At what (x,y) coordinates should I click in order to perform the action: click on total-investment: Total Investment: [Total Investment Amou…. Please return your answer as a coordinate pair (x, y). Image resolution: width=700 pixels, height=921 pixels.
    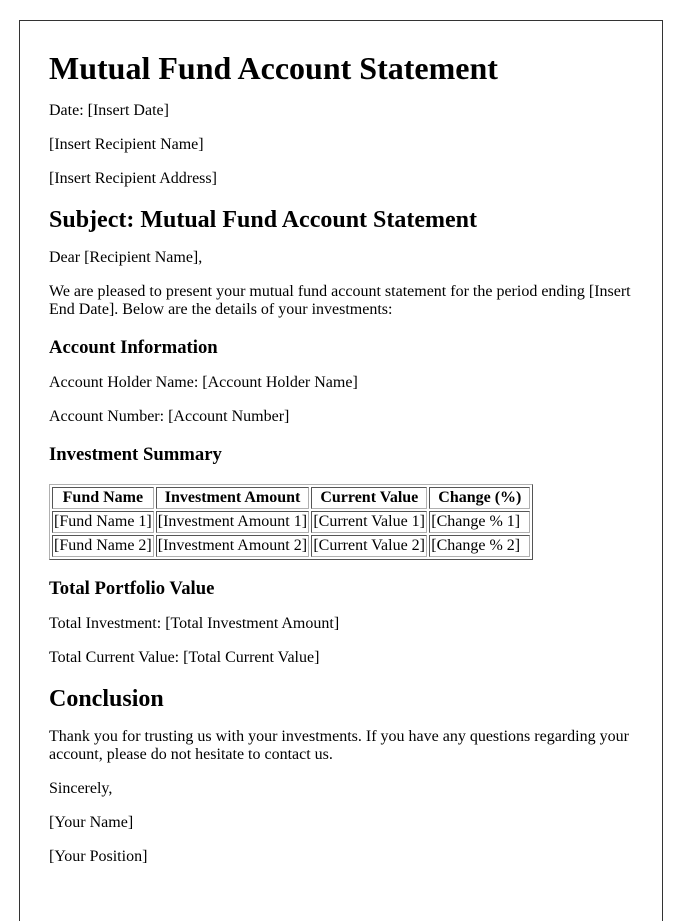
    Looking at the image, I should click on (194, 623).